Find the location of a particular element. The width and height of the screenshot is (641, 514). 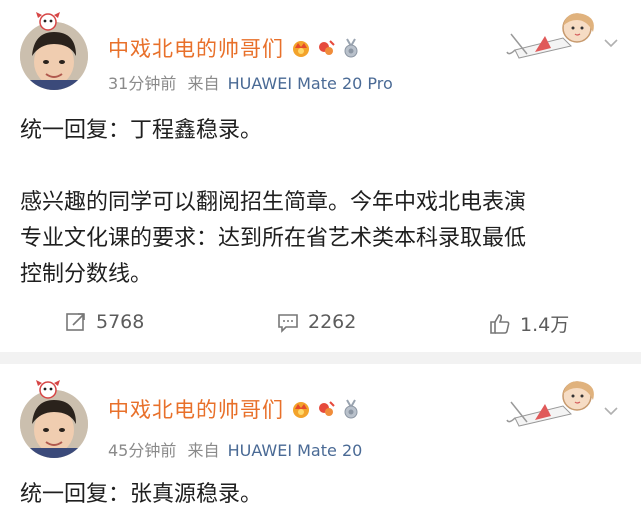

content-line: 统一回复：张真源稳录。 is located at coordinates (141, 494).